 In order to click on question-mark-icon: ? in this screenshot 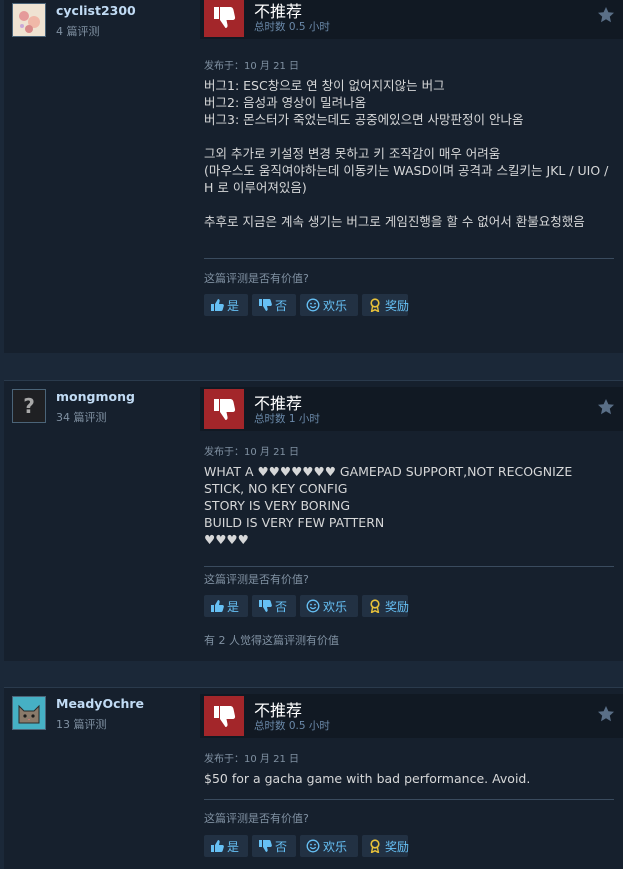, I will do `click(29, 406)`.